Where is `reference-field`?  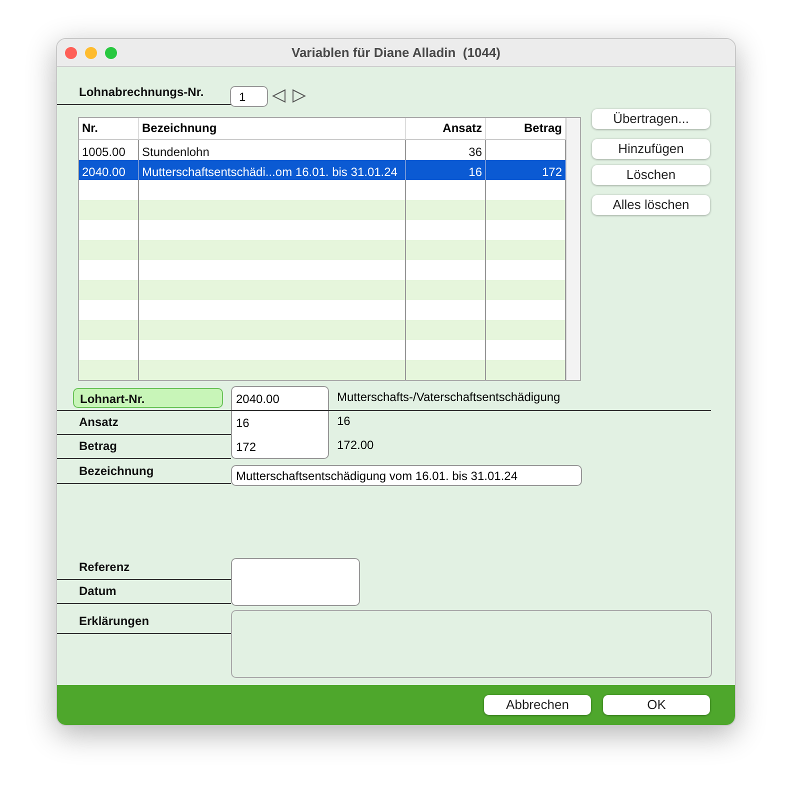
reference-field is located at coordinates (295, 570).